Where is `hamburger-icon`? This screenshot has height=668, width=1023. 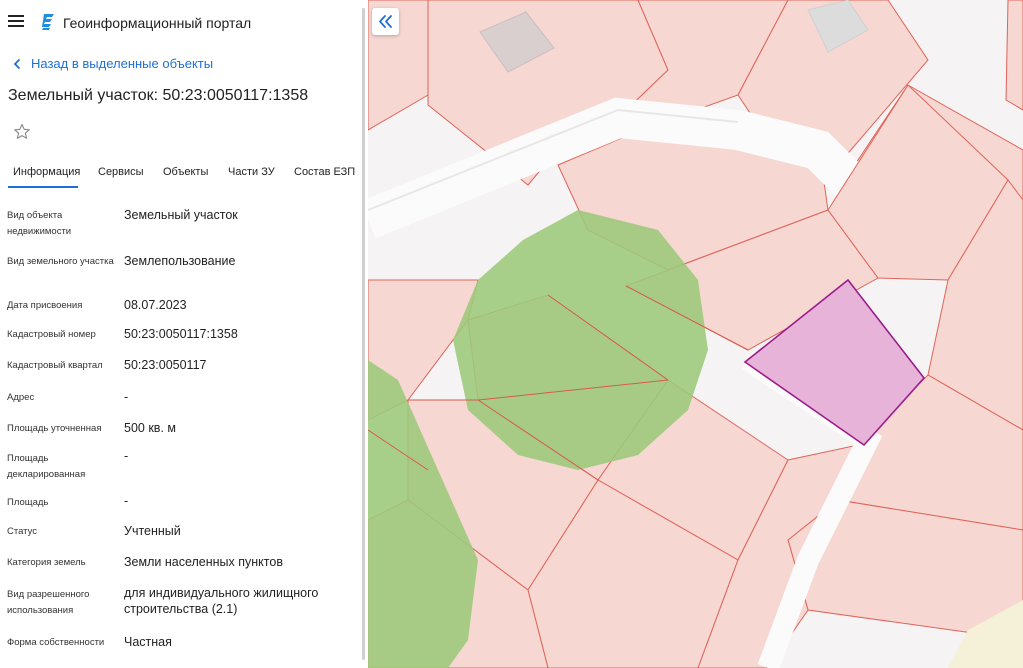 hamburger-icon is located at coordinates (17, 22).